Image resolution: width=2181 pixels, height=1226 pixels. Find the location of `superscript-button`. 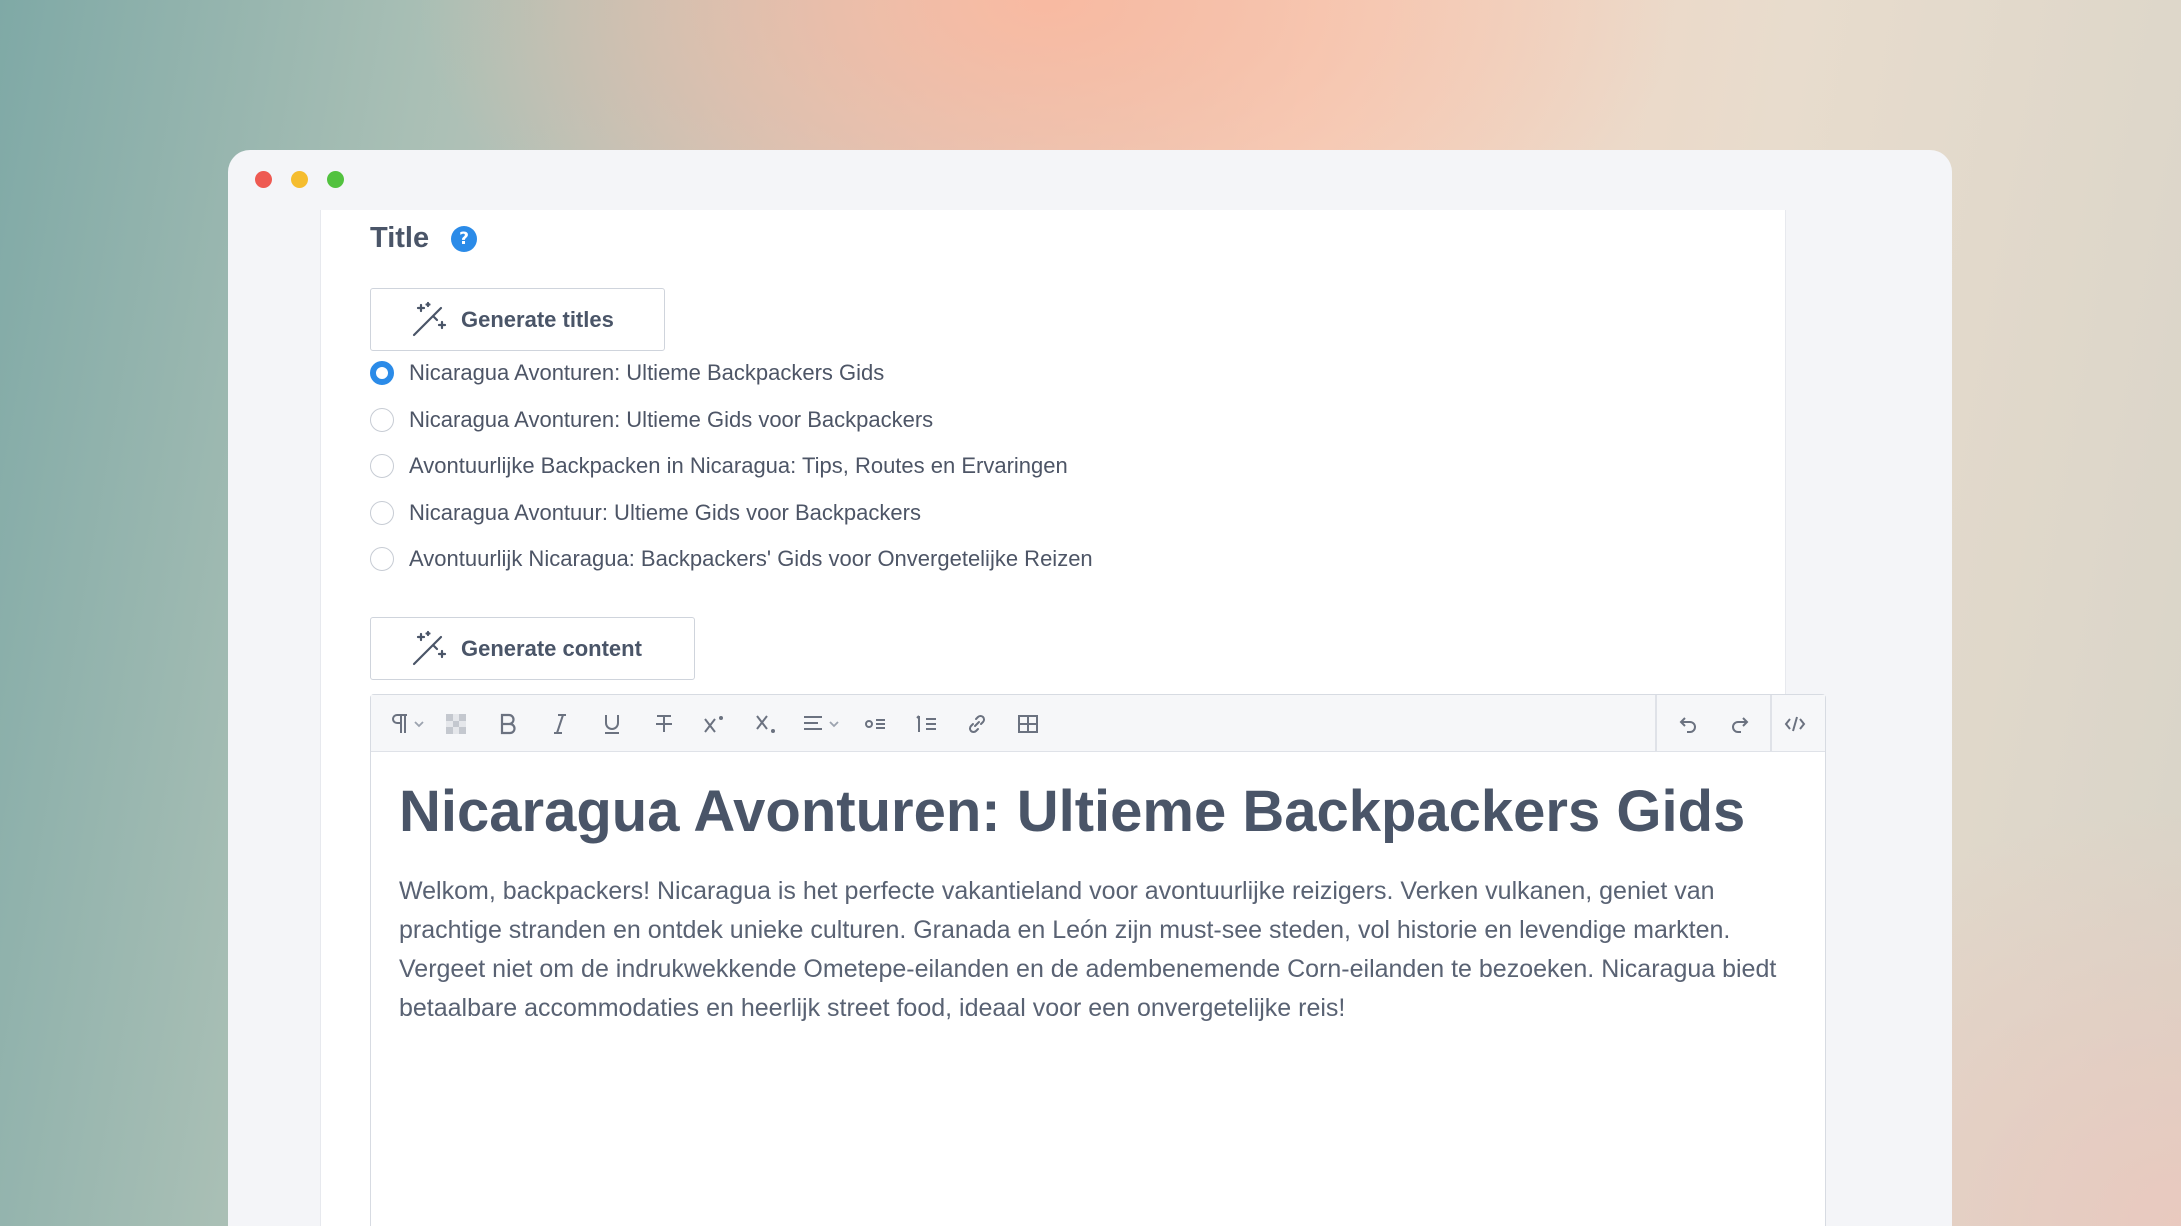

superscript-button is located at coordinates (714, 724).